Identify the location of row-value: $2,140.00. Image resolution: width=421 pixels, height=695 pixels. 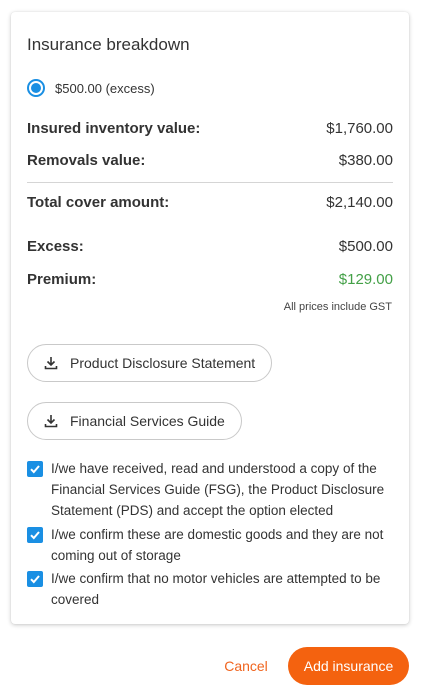
(359, 202).